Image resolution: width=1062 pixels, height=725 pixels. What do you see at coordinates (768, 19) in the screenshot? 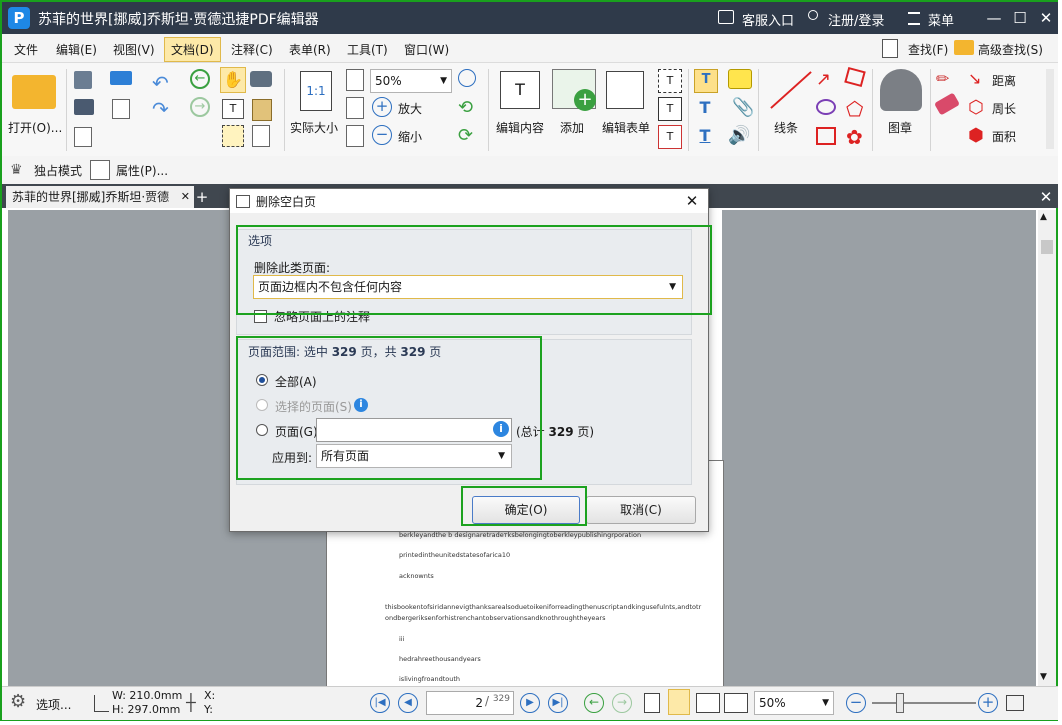
I see `service-link: 客服入口` at bounding box center [768, 19].